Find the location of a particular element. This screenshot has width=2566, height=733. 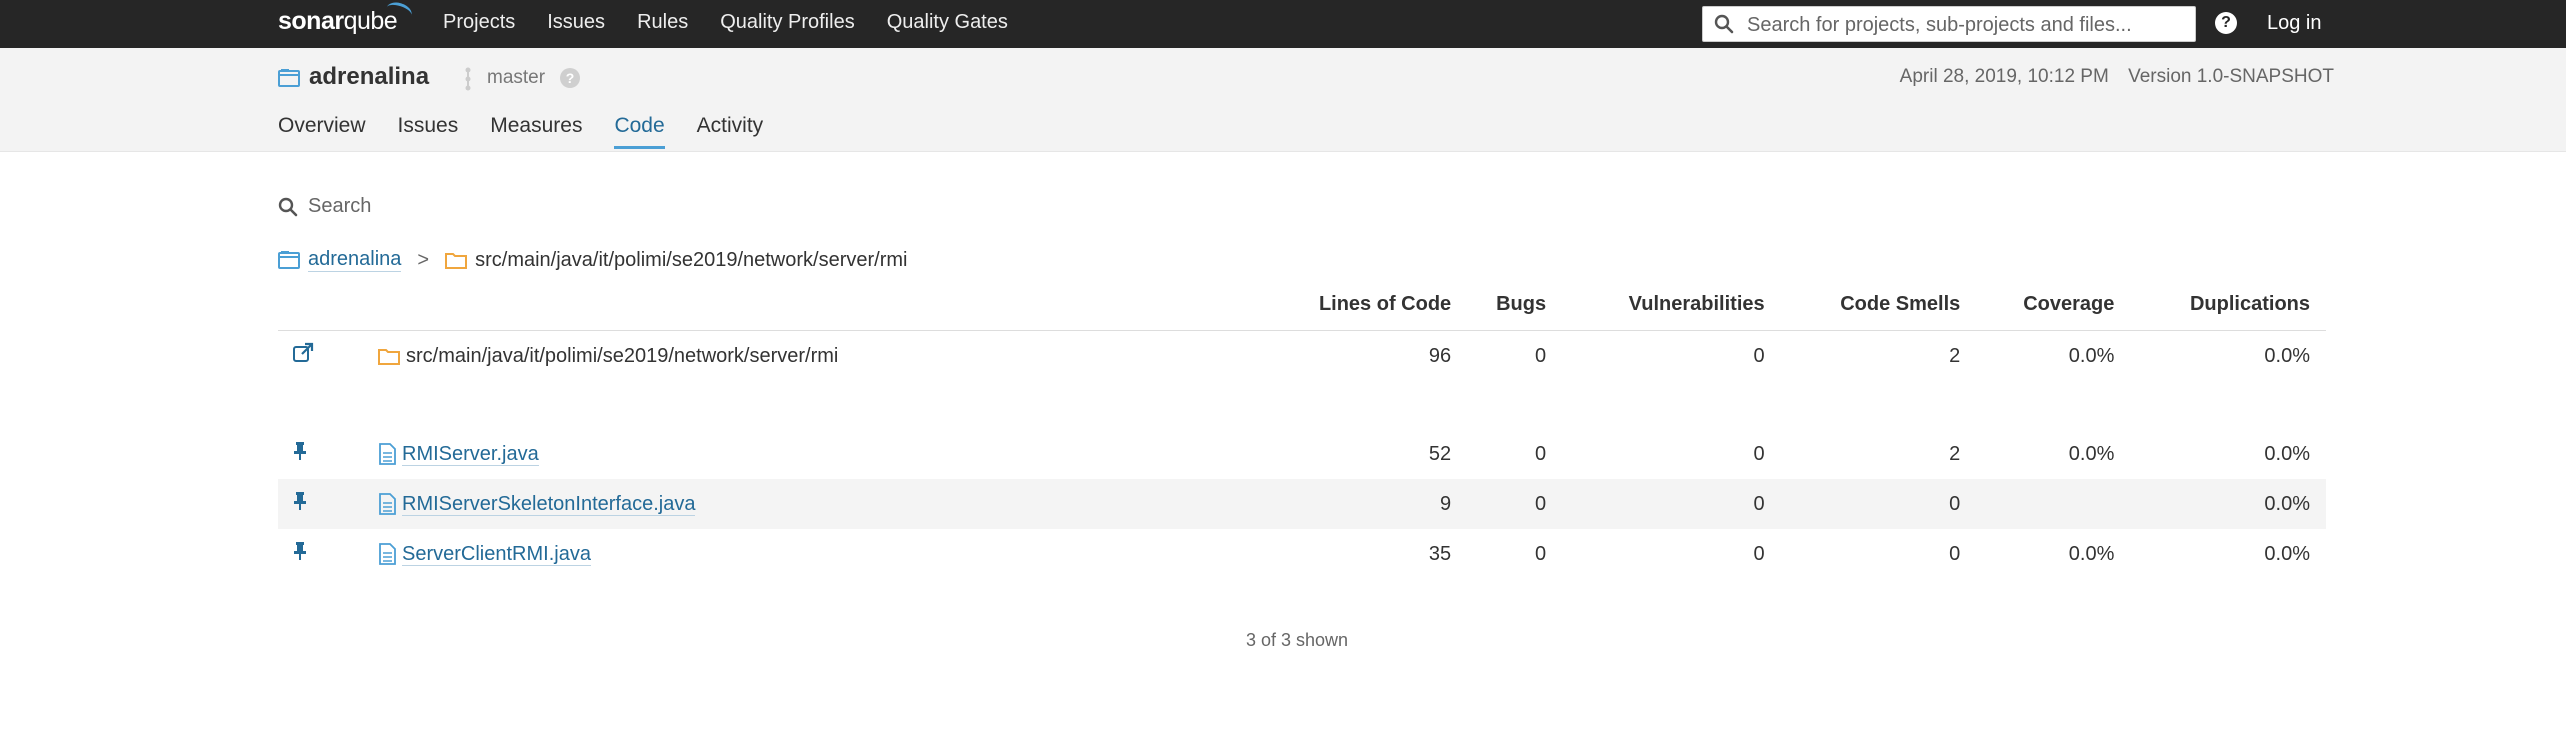

project-version: Version 1.0-SNAPSHOT is located at coordinates (2231, 76).